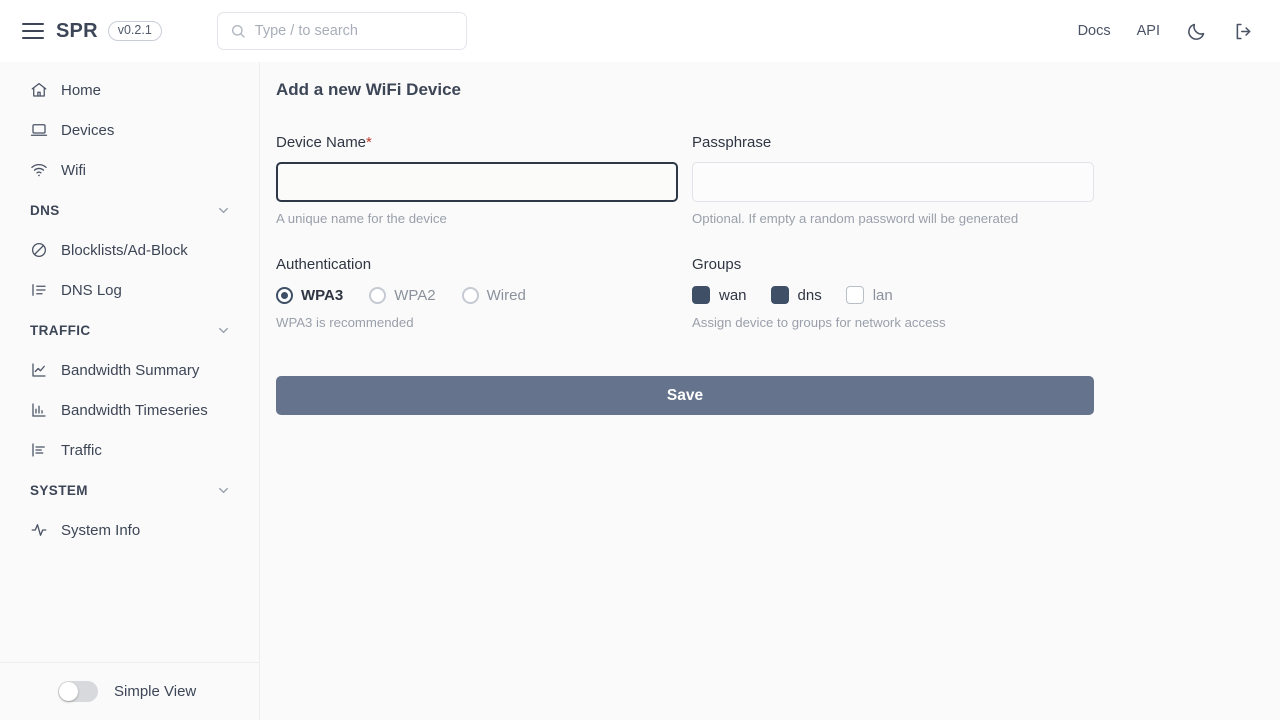 The height and width of the screenshot is (720, 1280). I want to click on sidebar-item-traffic: Traffic, so click(129, 450).